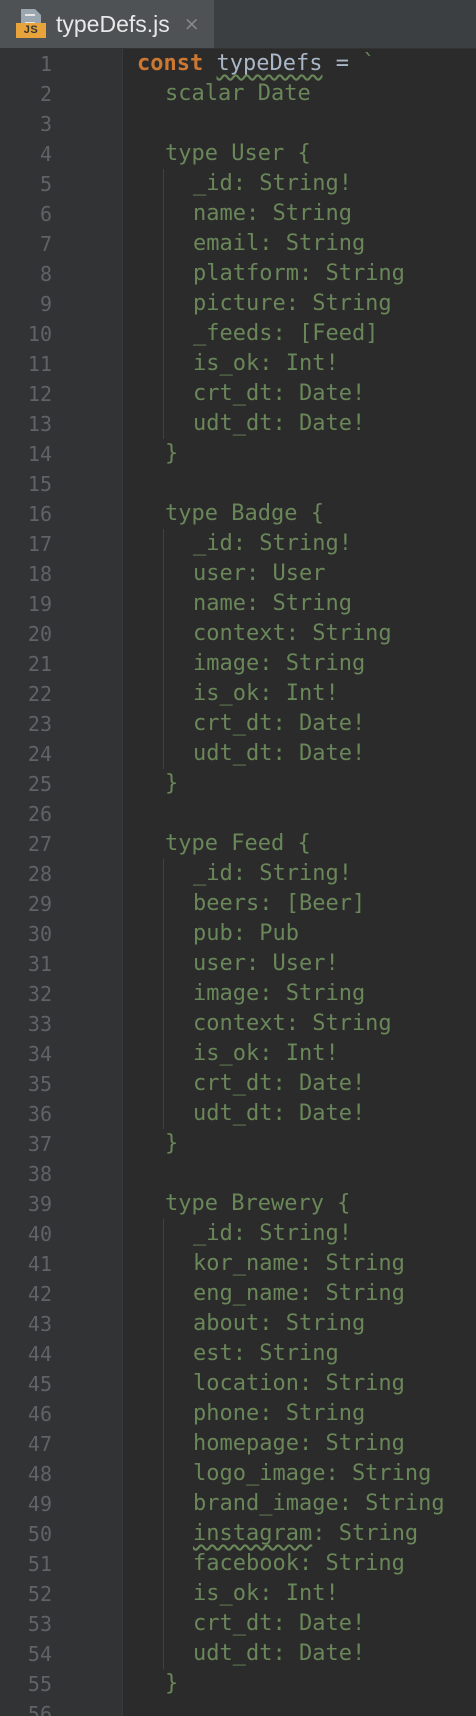  Describe the element at coordinates (238, 664) in the screenshot. I see `code-line: 21 image: String` at that location.